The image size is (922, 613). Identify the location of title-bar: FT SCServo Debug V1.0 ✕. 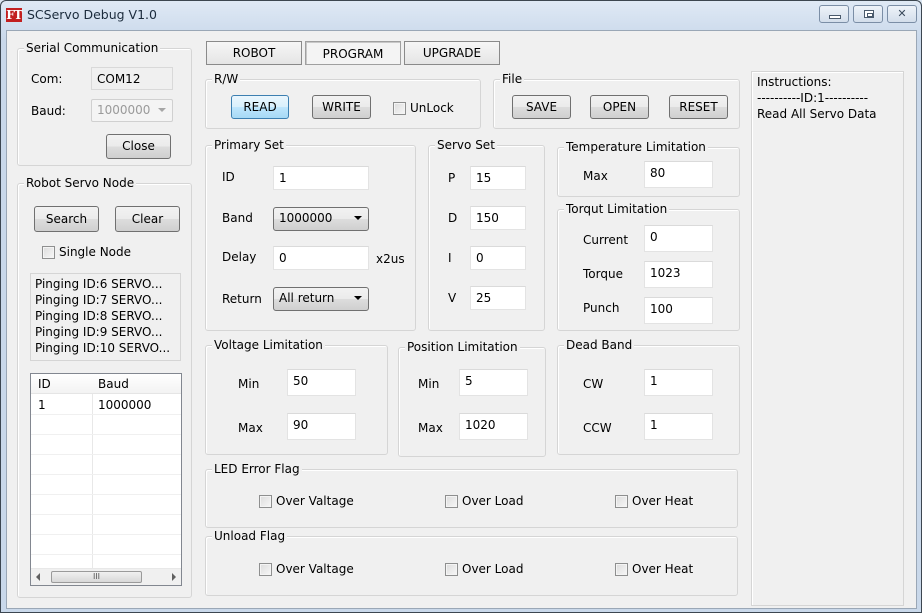
(461, 15).